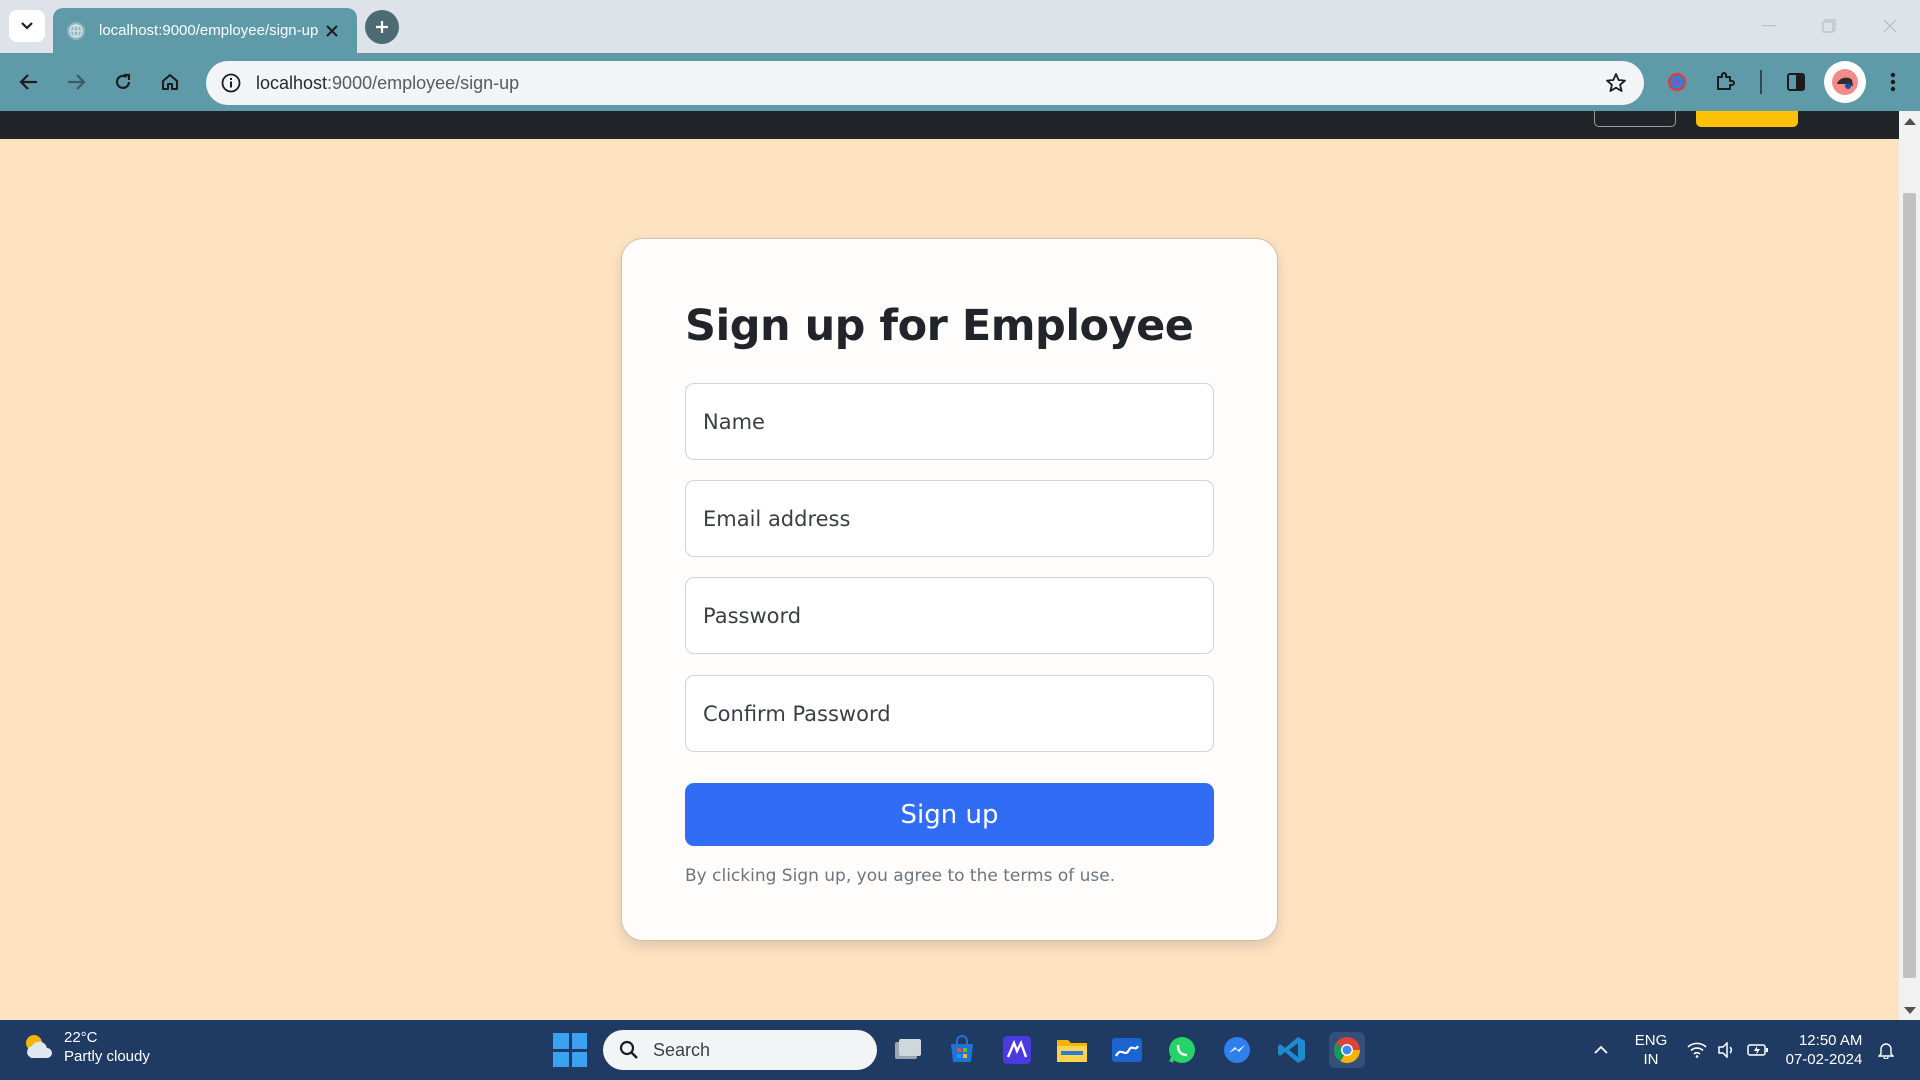 This screenshot has height=1080, width=1920. I want to click on minimize-button, so click(1769, 26).